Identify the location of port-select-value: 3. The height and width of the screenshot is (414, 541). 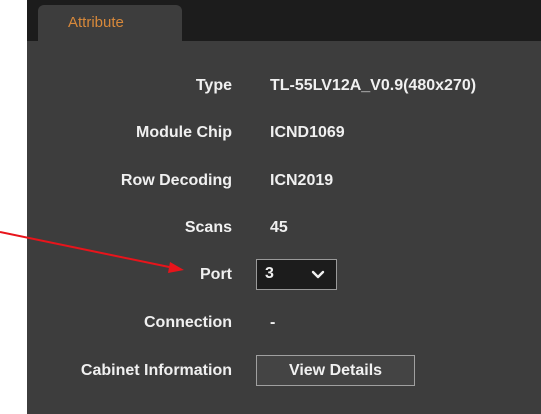
(269, 273).